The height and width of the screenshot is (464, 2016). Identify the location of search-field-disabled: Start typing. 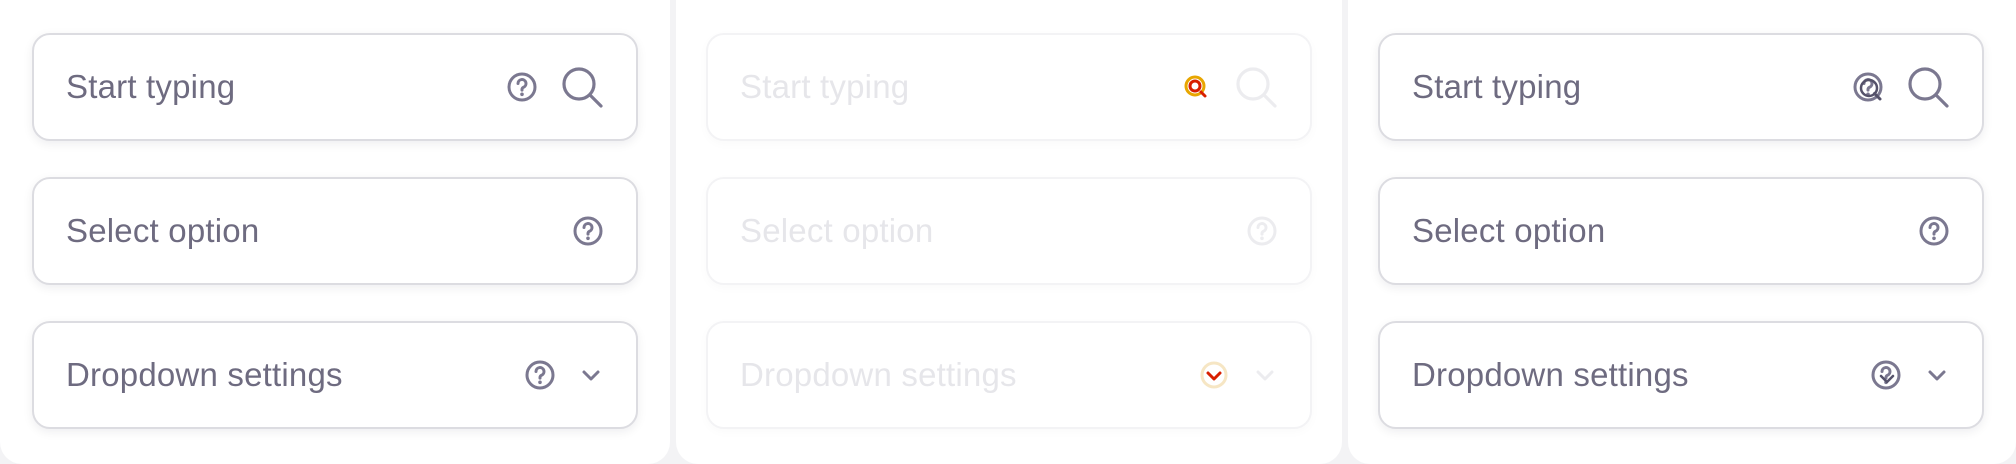
(1009, 87).